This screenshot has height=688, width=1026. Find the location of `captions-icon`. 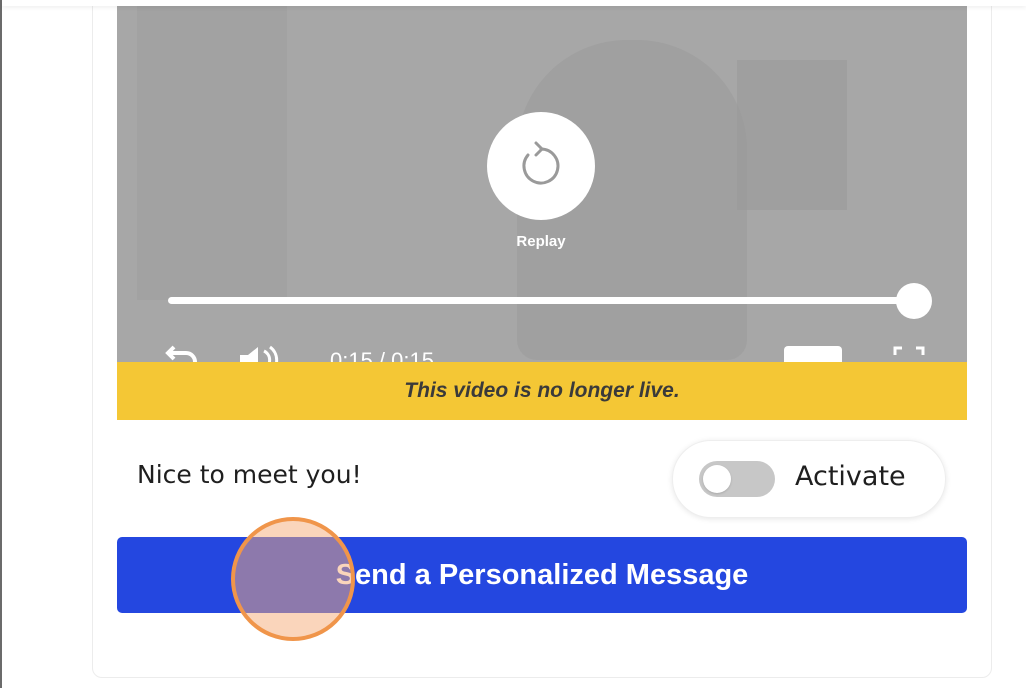

captions-icon is located at coordinates (813, 354).